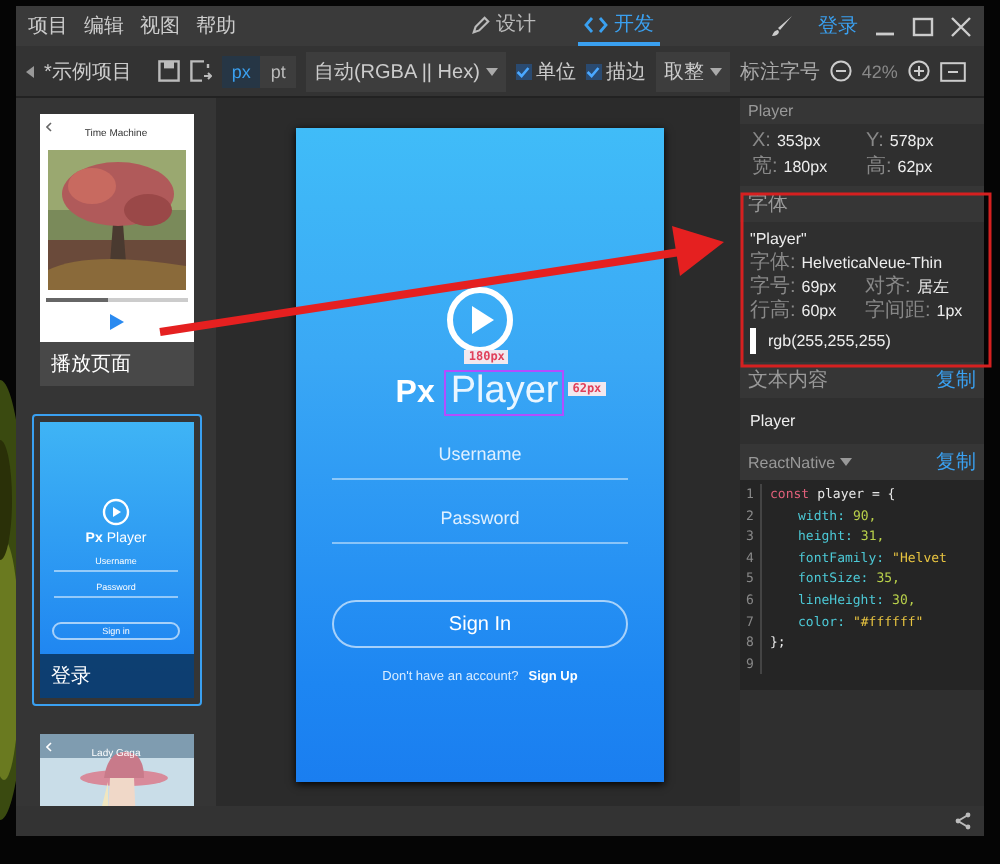 This screenshot has height=864, width=1000. What do you see at coordinates (915, 168) in the screenshot?
I see `property-value: 62px` at bounding box center [915, 168].